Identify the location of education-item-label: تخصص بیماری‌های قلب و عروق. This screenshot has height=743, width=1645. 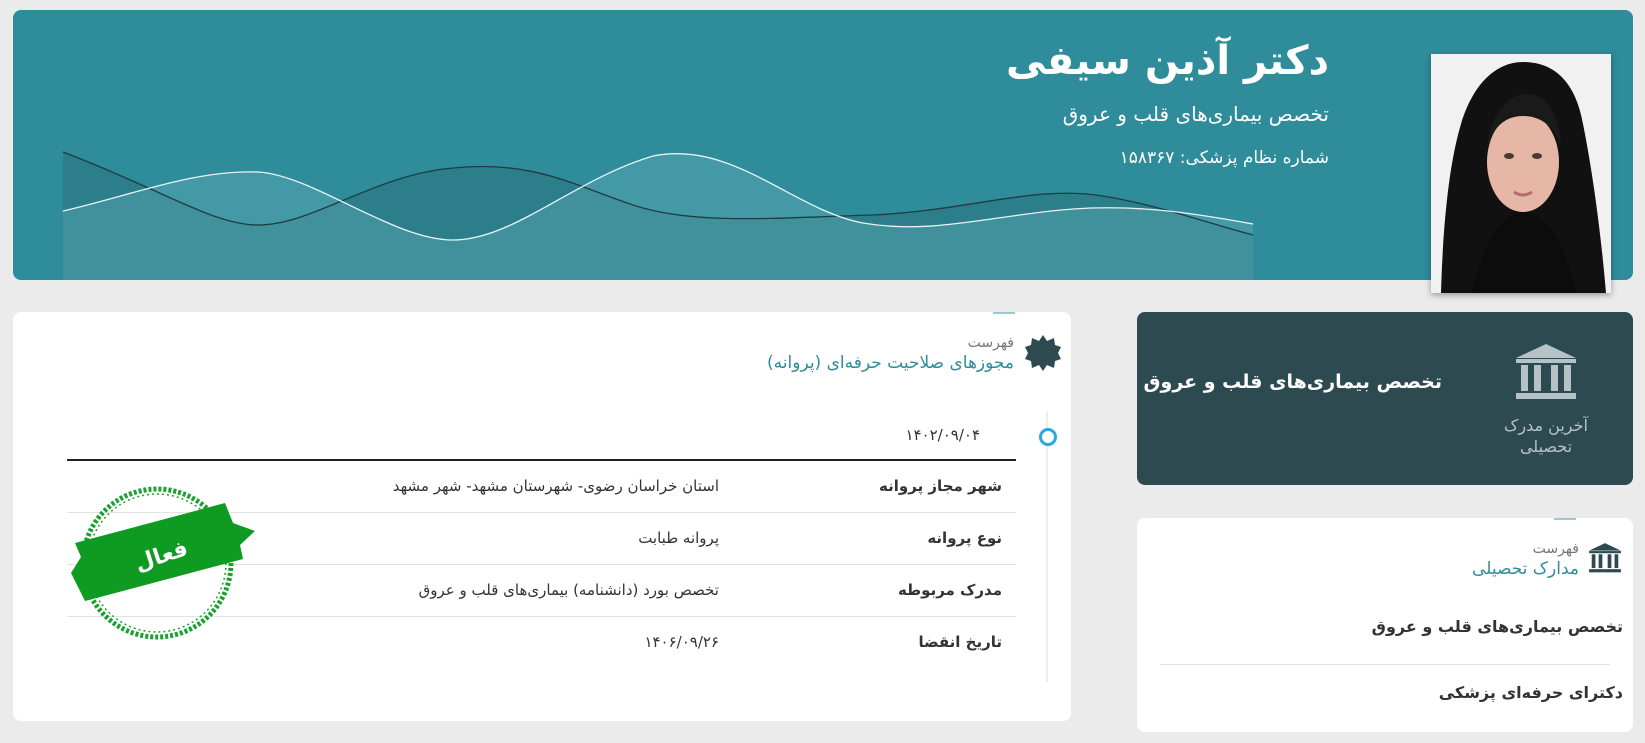
(1497, 626).